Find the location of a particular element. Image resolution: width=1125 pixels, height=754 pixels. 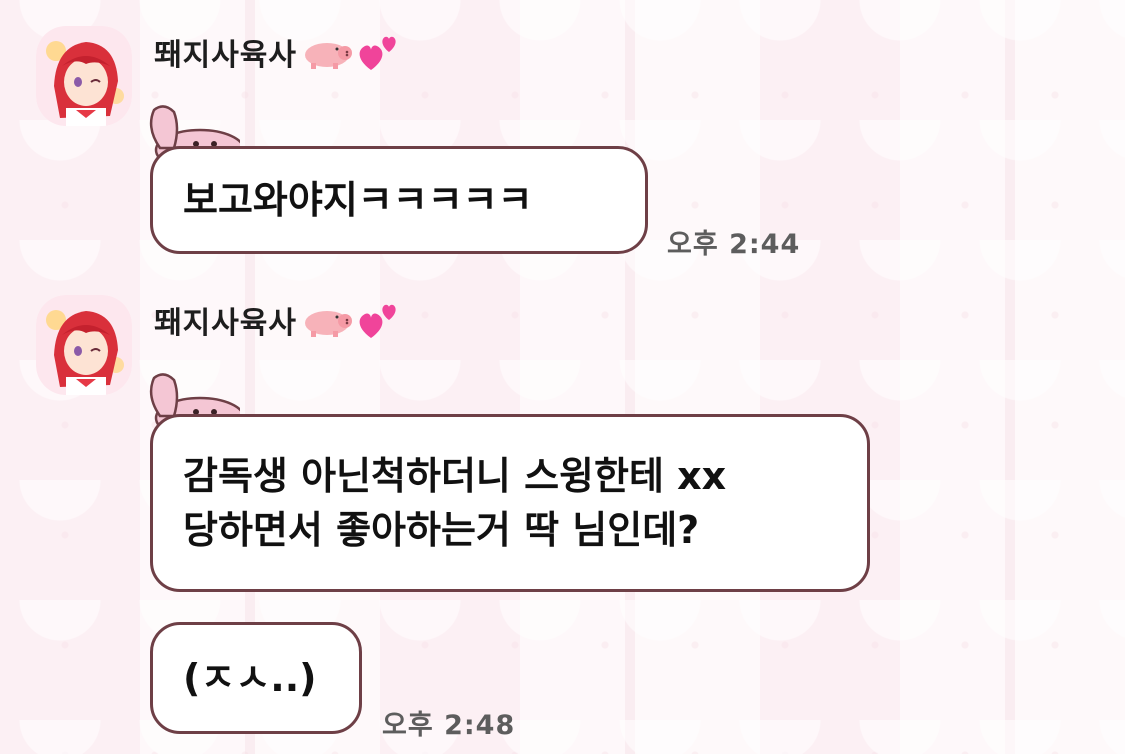

message-timestamp: 오후 2:48 is located at coordinates (449, 725).